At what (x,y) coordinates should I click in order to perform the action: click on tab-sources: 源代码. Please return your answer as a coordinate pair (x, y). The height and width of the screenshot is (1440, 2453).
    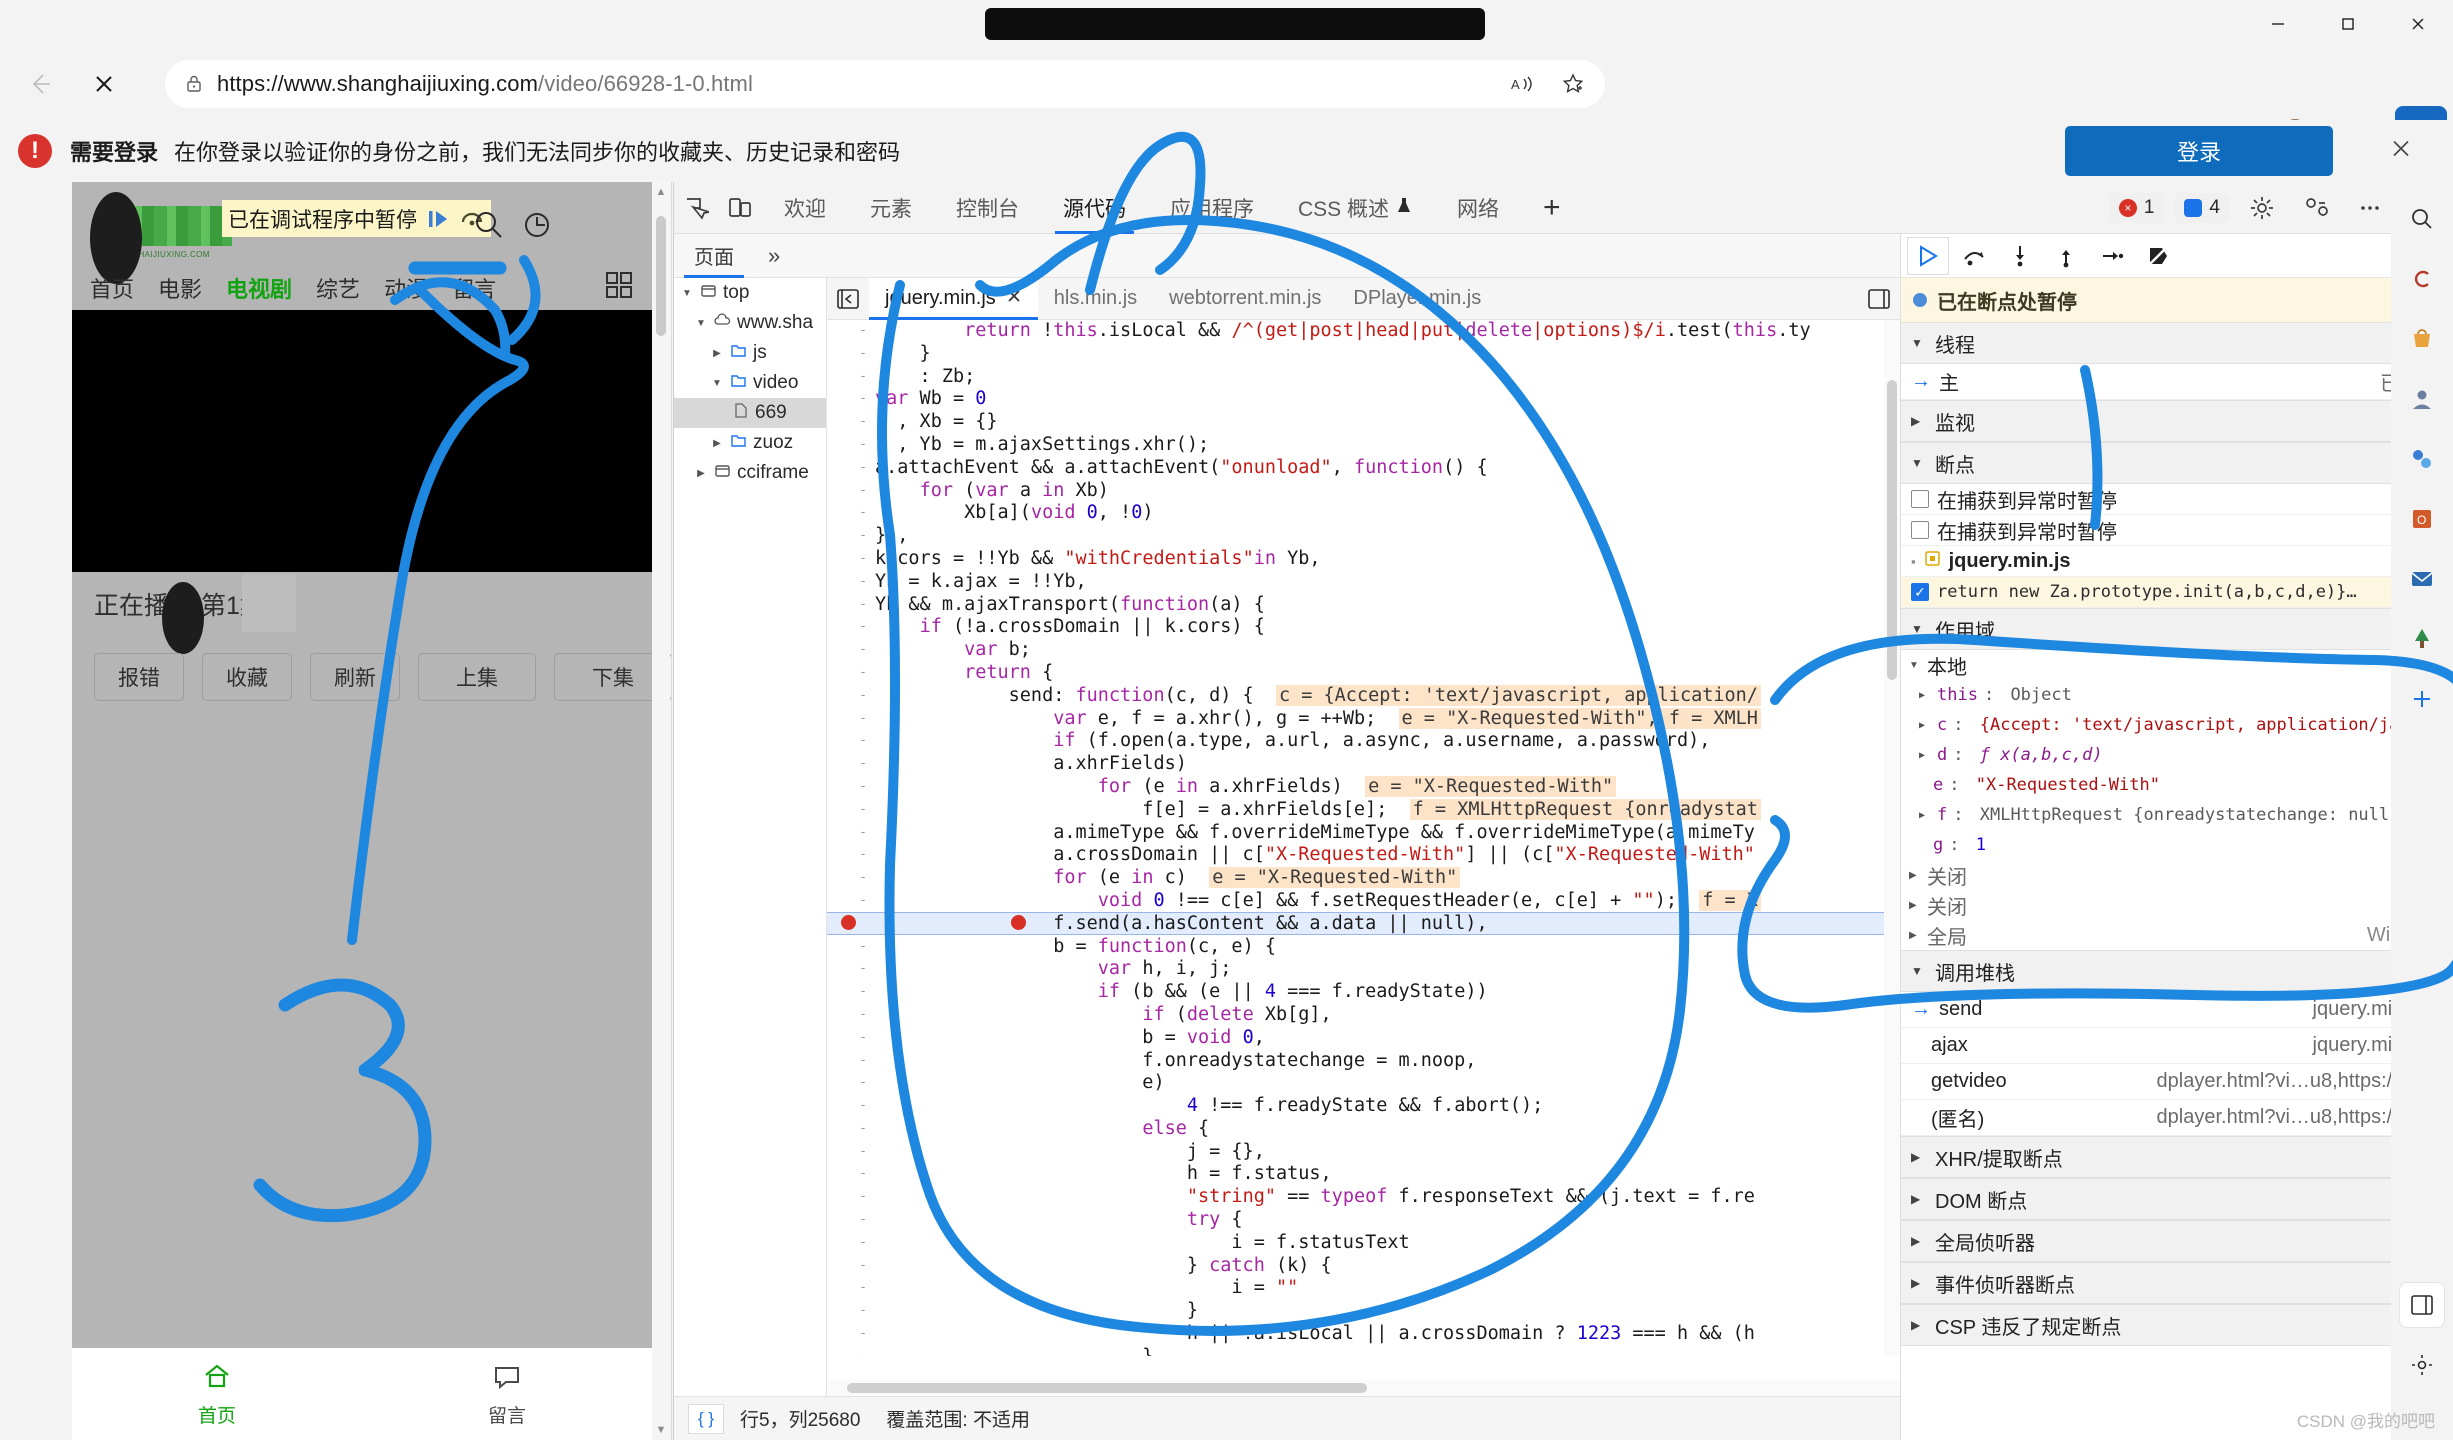
    Looking at the image, I should click on (1094, 208).